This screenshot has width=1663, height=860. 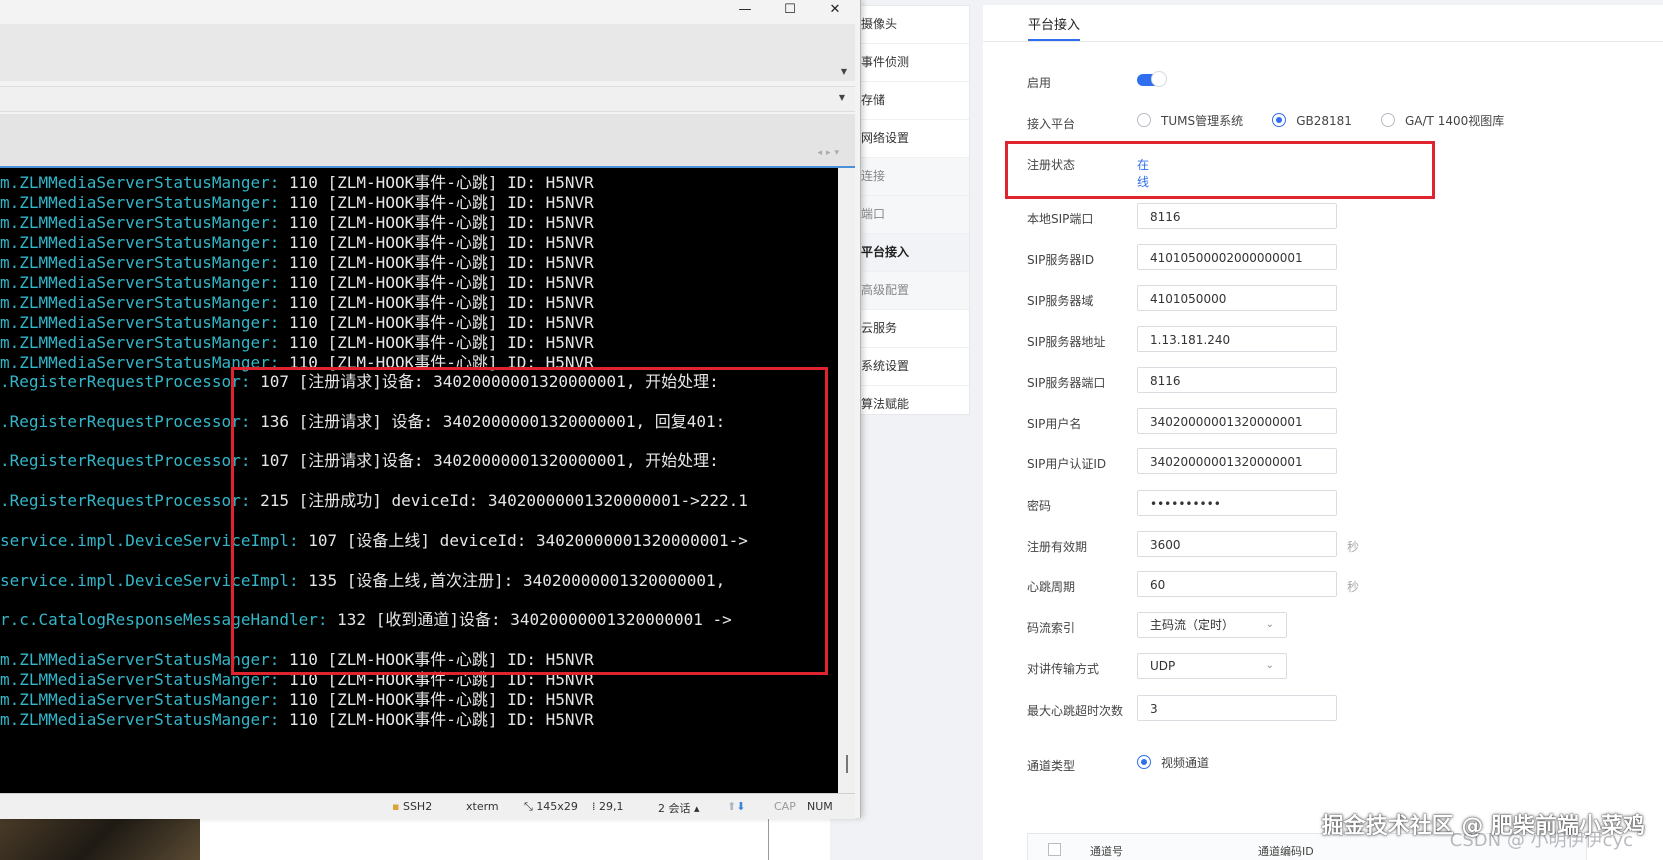 What do you see at coordinates (1039, 506) in the screenshot?
I see `field-label: 密码` at bounding box center [1039, 506].